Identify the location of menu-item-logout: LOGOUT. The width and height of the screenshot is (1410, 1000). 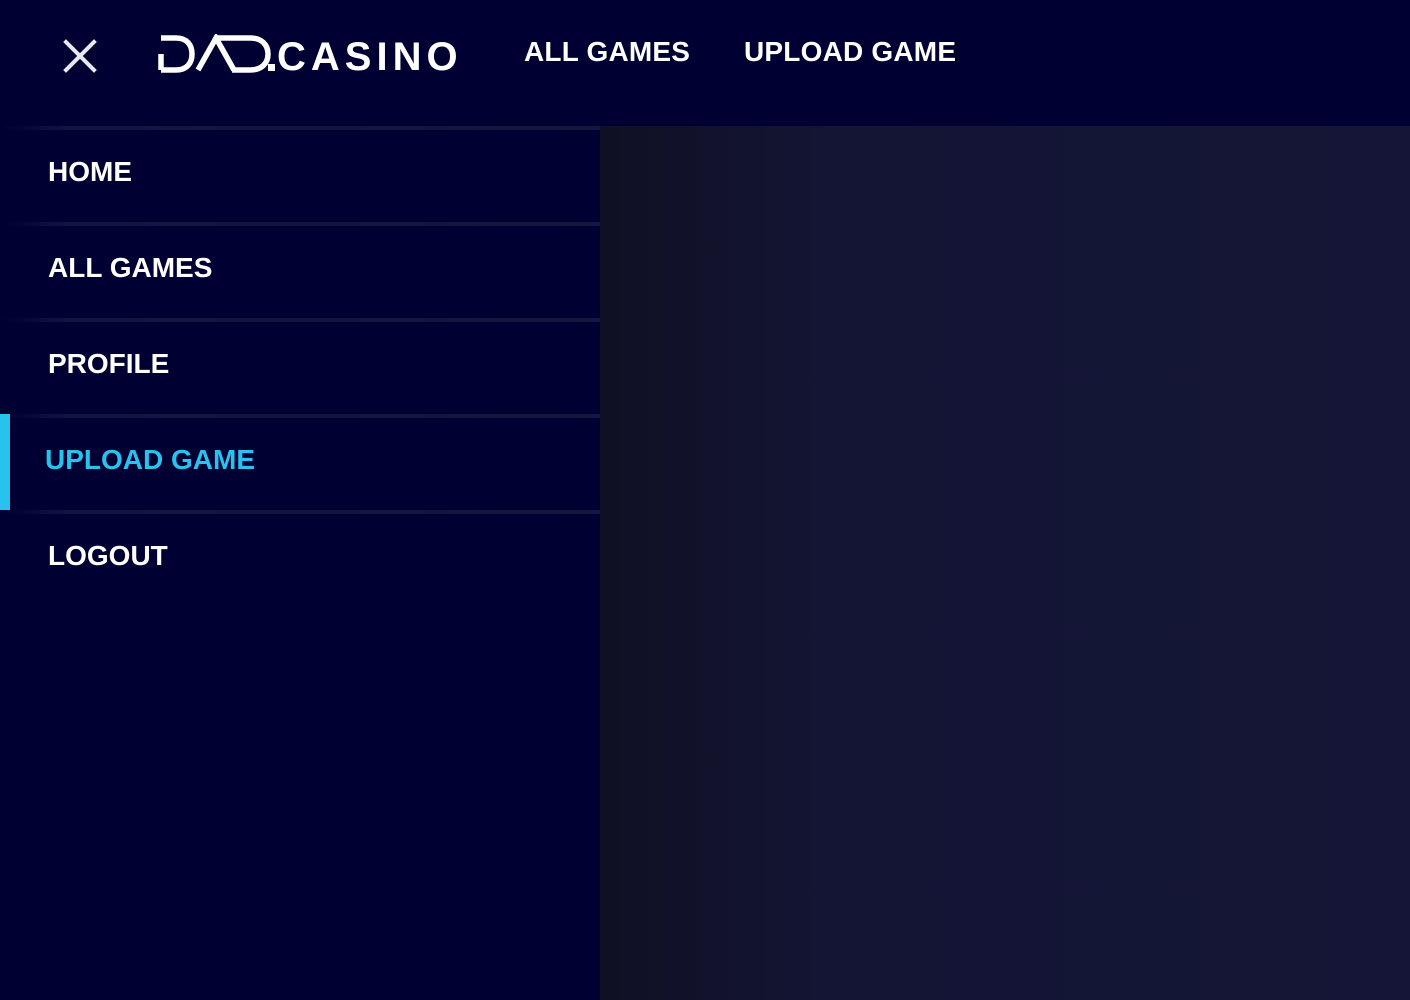
(300, 556).